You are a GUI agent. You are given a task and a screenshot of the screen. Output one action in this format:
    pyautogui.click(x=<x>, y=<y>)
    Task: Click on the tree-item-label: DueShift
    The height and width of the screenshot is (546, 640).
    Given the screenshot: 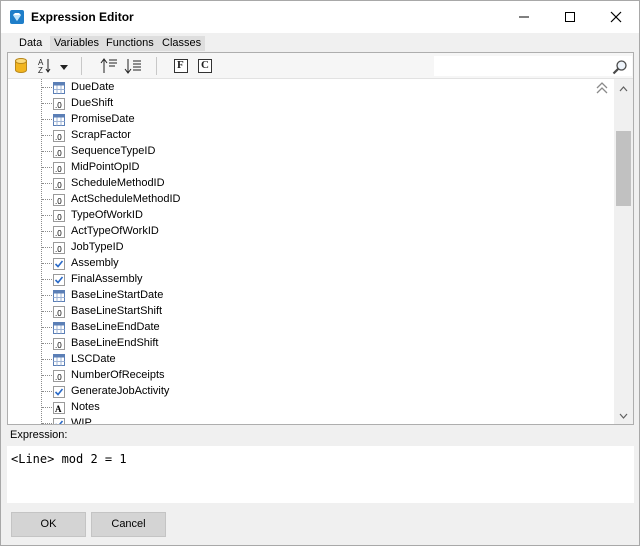 What is the action you would take?
    pyautogui.click(x=92, y=103)
    